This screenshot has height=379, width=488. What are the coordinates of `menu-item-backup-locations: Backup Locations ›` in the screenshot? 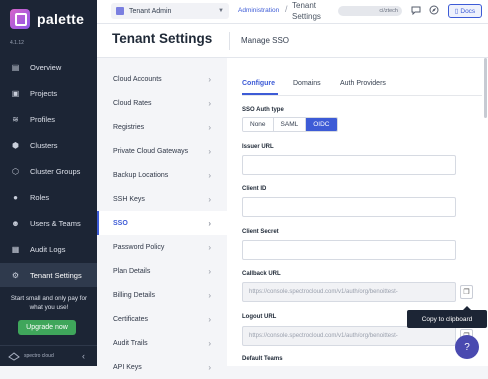 It's located at (162, 175).